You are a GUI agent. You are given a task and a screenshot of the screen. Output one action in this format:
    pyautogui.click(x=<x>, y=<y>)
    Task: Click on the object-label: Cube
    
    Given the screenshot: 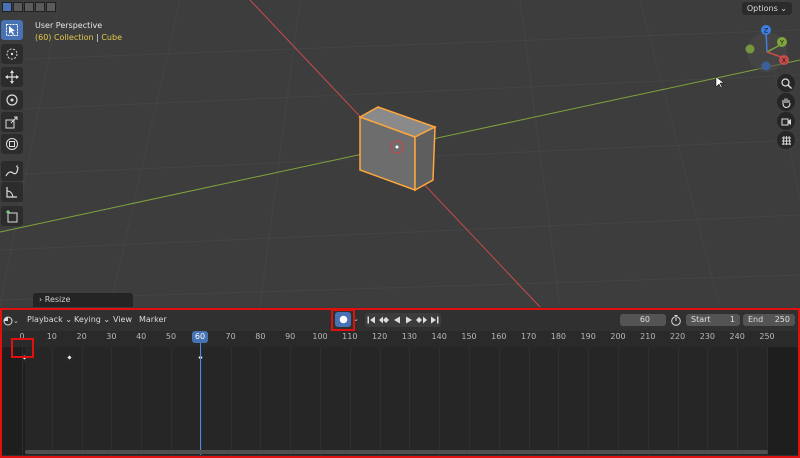 What is the action you would take?
    pyautogui.click(x=111, y=37)
    